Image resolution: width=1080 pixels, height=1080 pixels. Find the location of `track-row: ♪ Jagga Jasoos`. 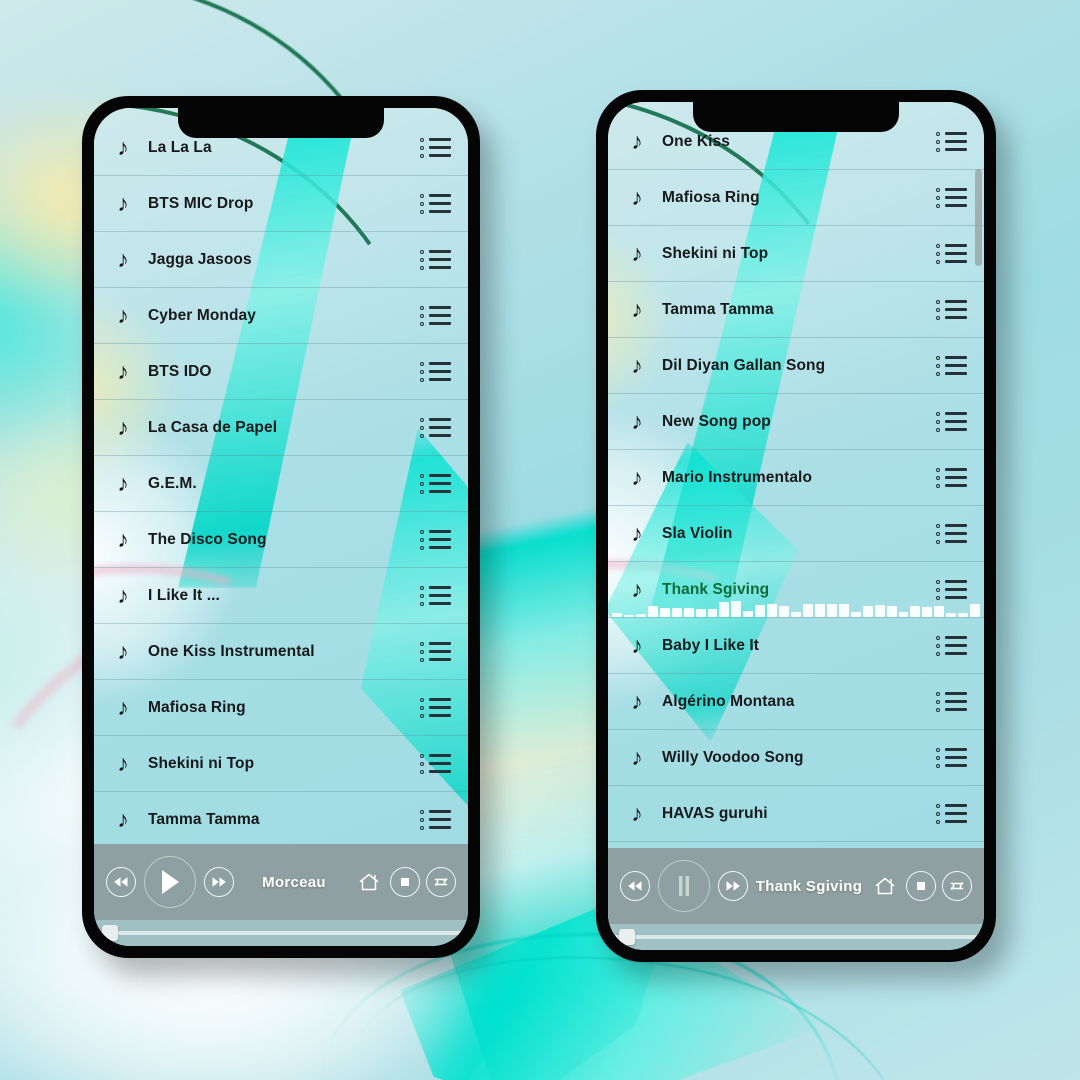

track-row: ♪ Jagga Jasoos is located at coordinates (281, 260).